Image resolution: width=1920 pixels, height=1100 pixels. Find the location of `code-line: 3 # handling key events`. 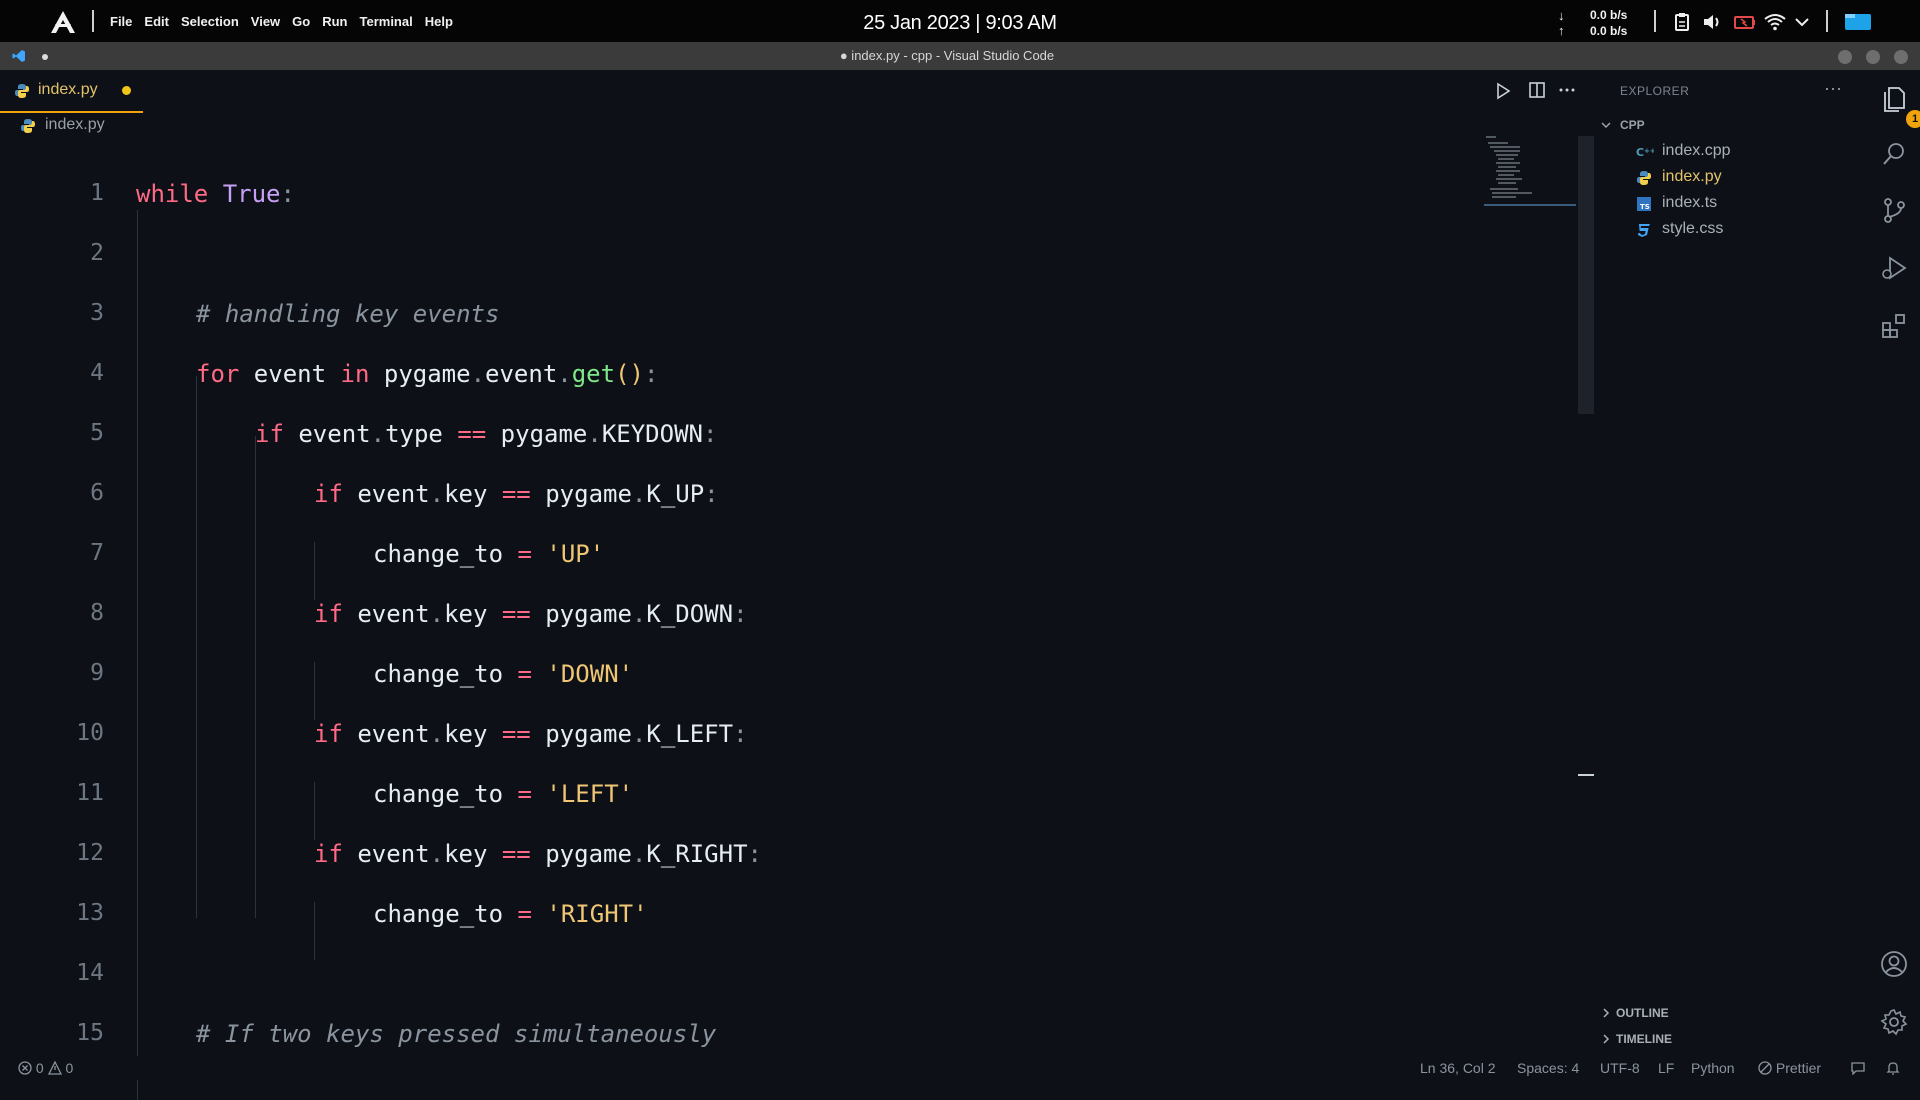

code-line: 3 # handling key events is located at coordinates (740, 316).